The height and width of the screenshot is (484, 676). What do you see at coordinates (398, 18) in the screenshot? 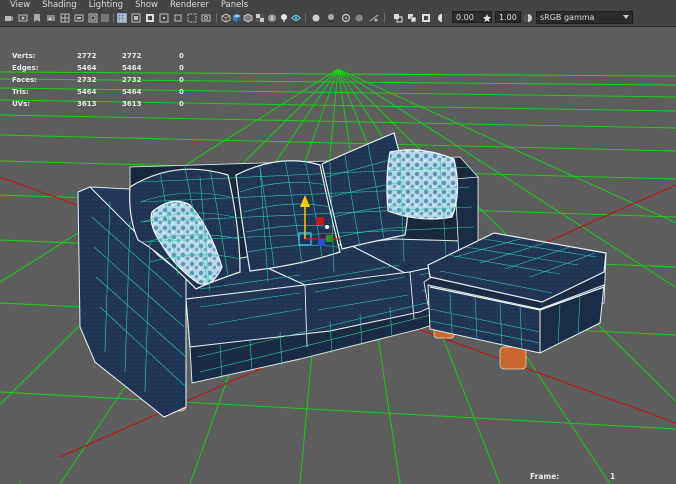
I see `xray-icon` at bounding box center [398, 18].